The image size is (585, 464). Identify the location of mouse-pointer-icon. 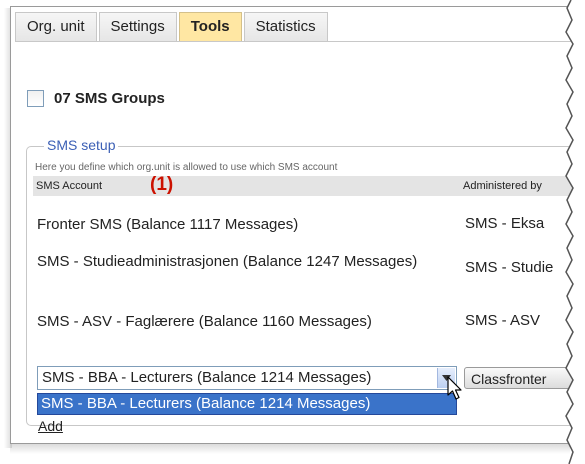
(454, 388).